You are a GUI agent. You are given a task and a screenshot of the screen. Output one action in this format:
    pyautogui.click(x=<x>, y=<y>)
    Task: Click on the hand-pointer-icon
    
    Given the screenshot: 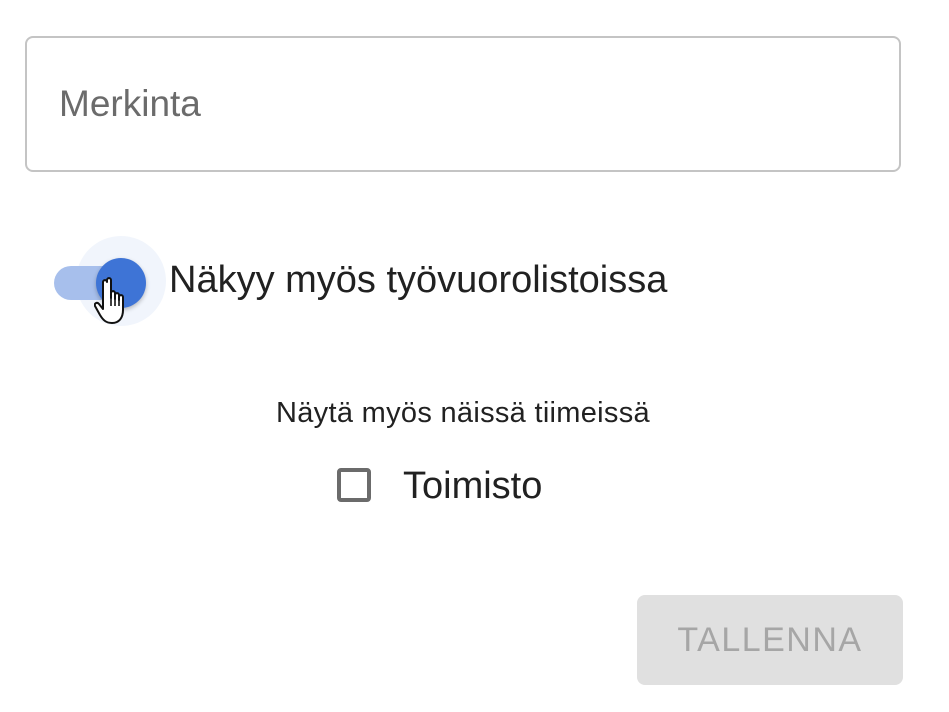 What is the action you would take?
    pyautogui.click(x=109, y=300)
    